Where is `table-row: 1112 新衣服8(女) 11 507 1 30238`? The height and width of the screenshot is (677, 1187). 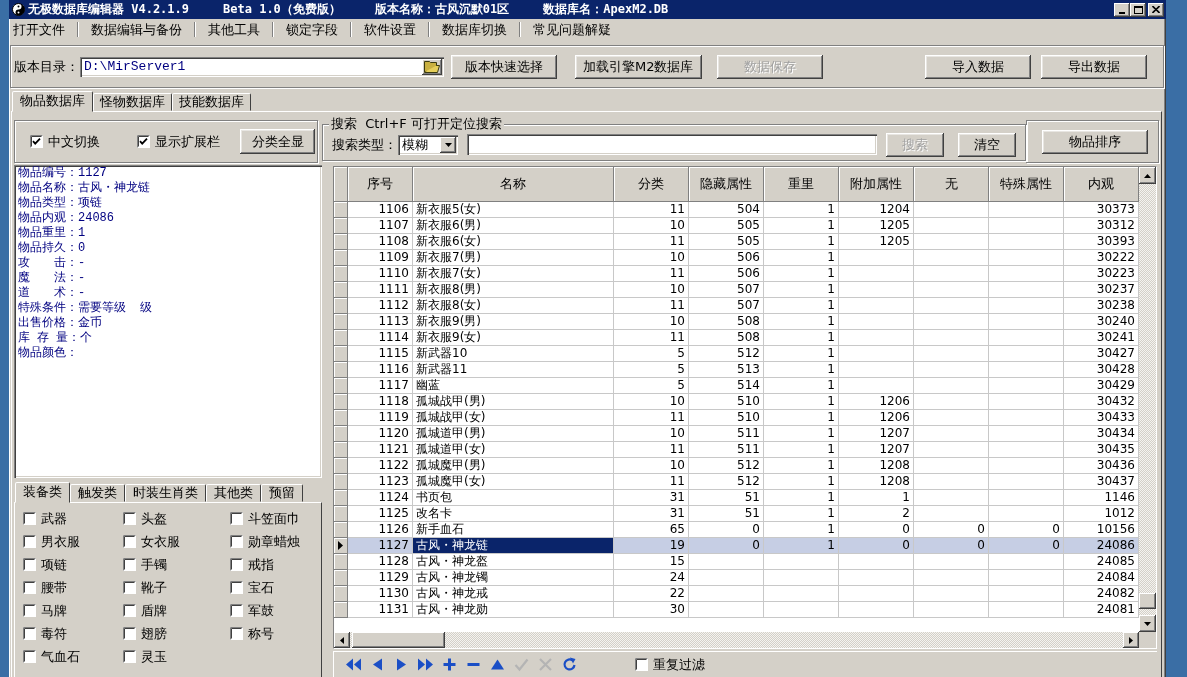 table-row: 1112 新衣服8(女) 11 507 1 30238 is located at coordinates (736, 306).